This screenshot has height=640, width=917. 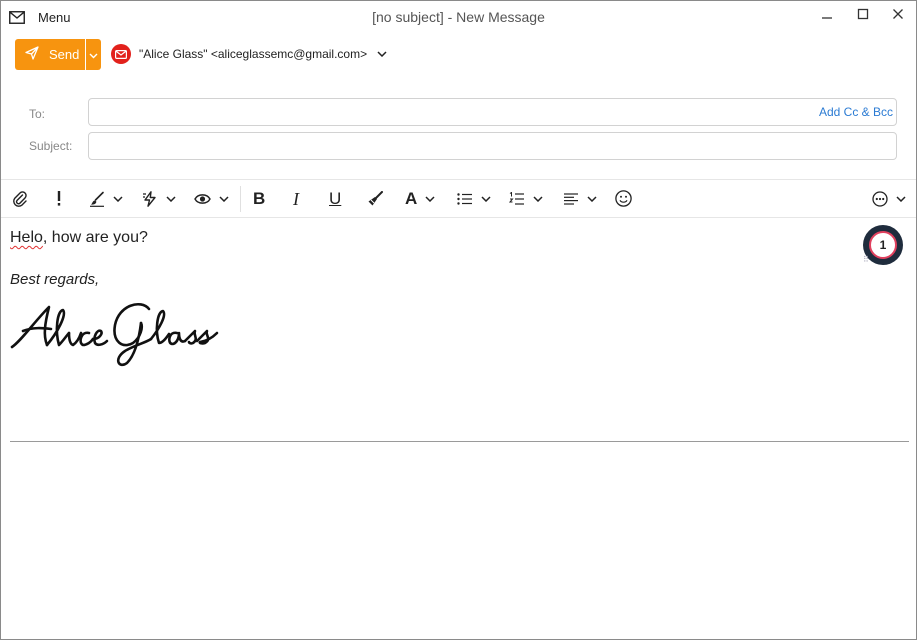 I want to click on preview-icon, so click(x=202, y=199).